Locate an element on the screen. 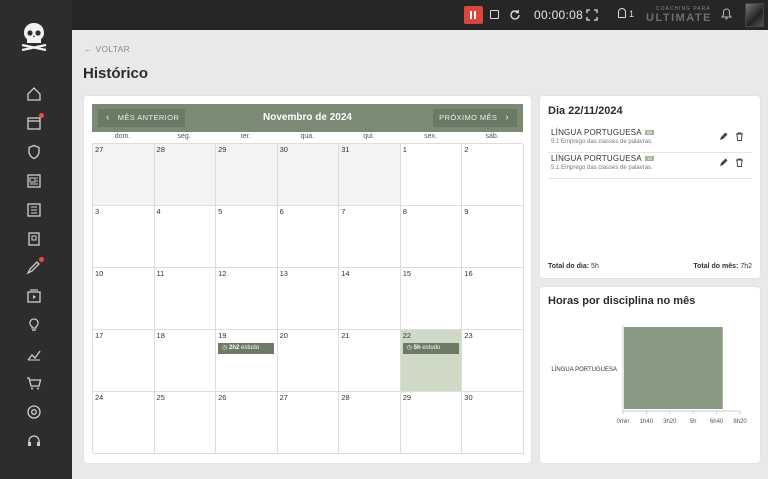 This screenshot has height=479, width=768. brand-name: ULTIMATE is located at coordinates (679, 18).